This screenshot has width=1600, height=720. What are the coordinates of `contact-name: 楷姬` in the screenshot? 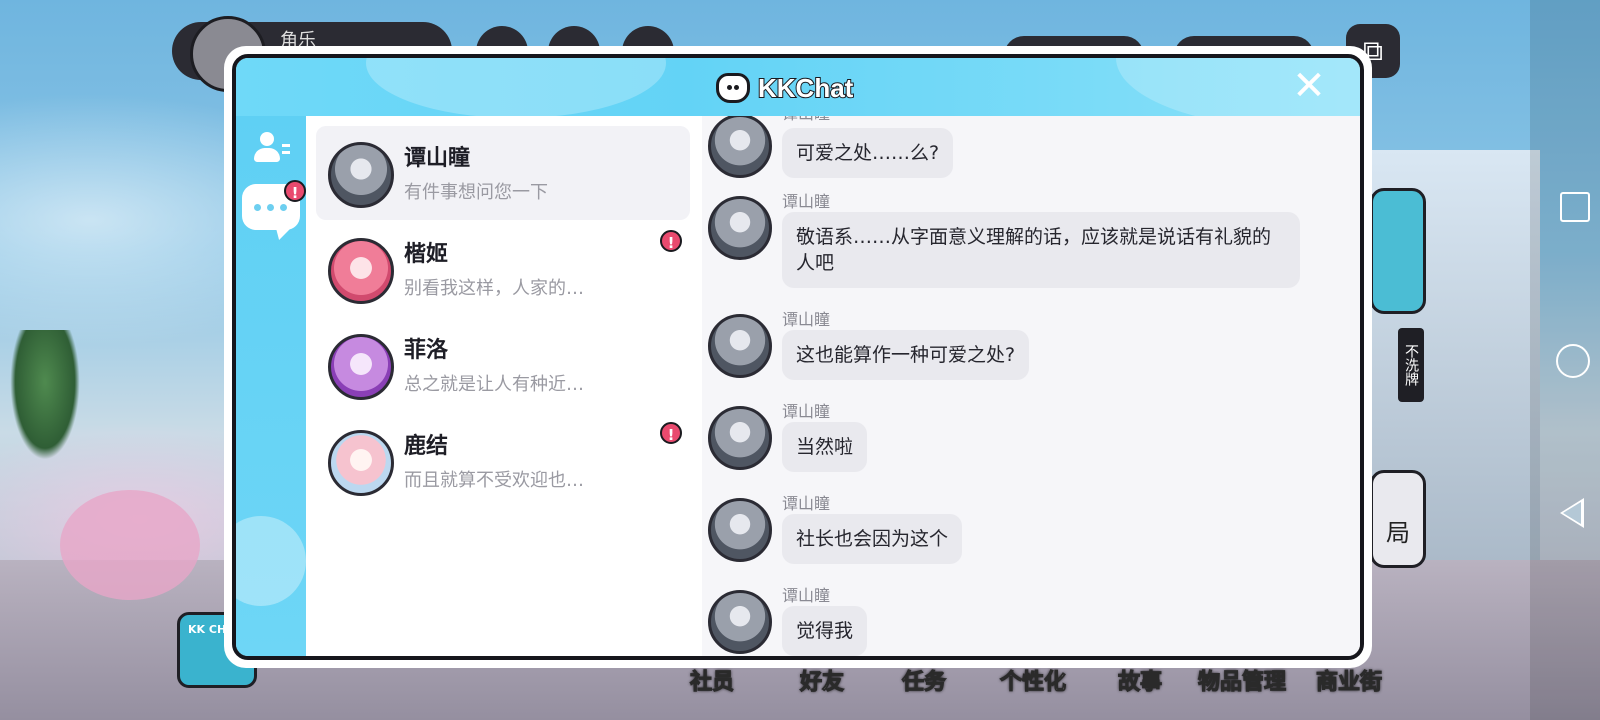 It's located at (426, 254).